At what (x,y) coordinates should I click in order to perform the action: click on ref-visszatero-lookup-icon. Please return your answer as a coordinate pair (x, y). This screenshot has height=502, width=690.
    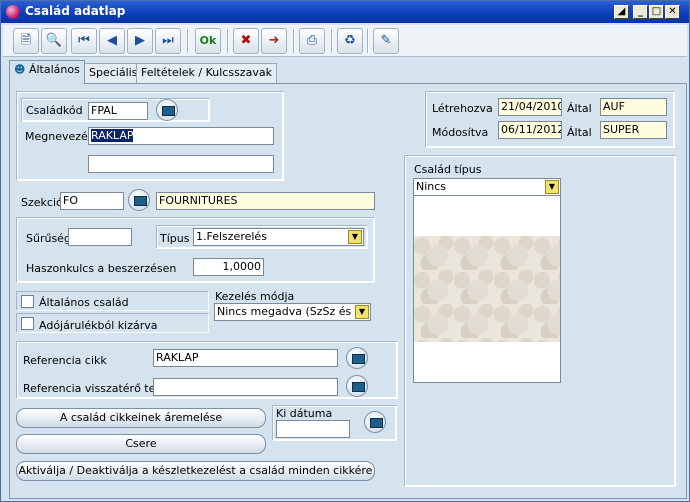
    Looking at the image, I should click on (357, 386).